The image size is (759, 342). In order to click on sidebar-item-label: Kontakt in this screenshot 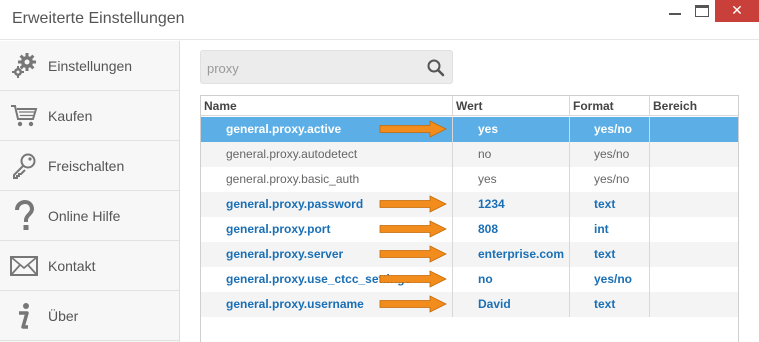, I will do `click(72, 265)`.